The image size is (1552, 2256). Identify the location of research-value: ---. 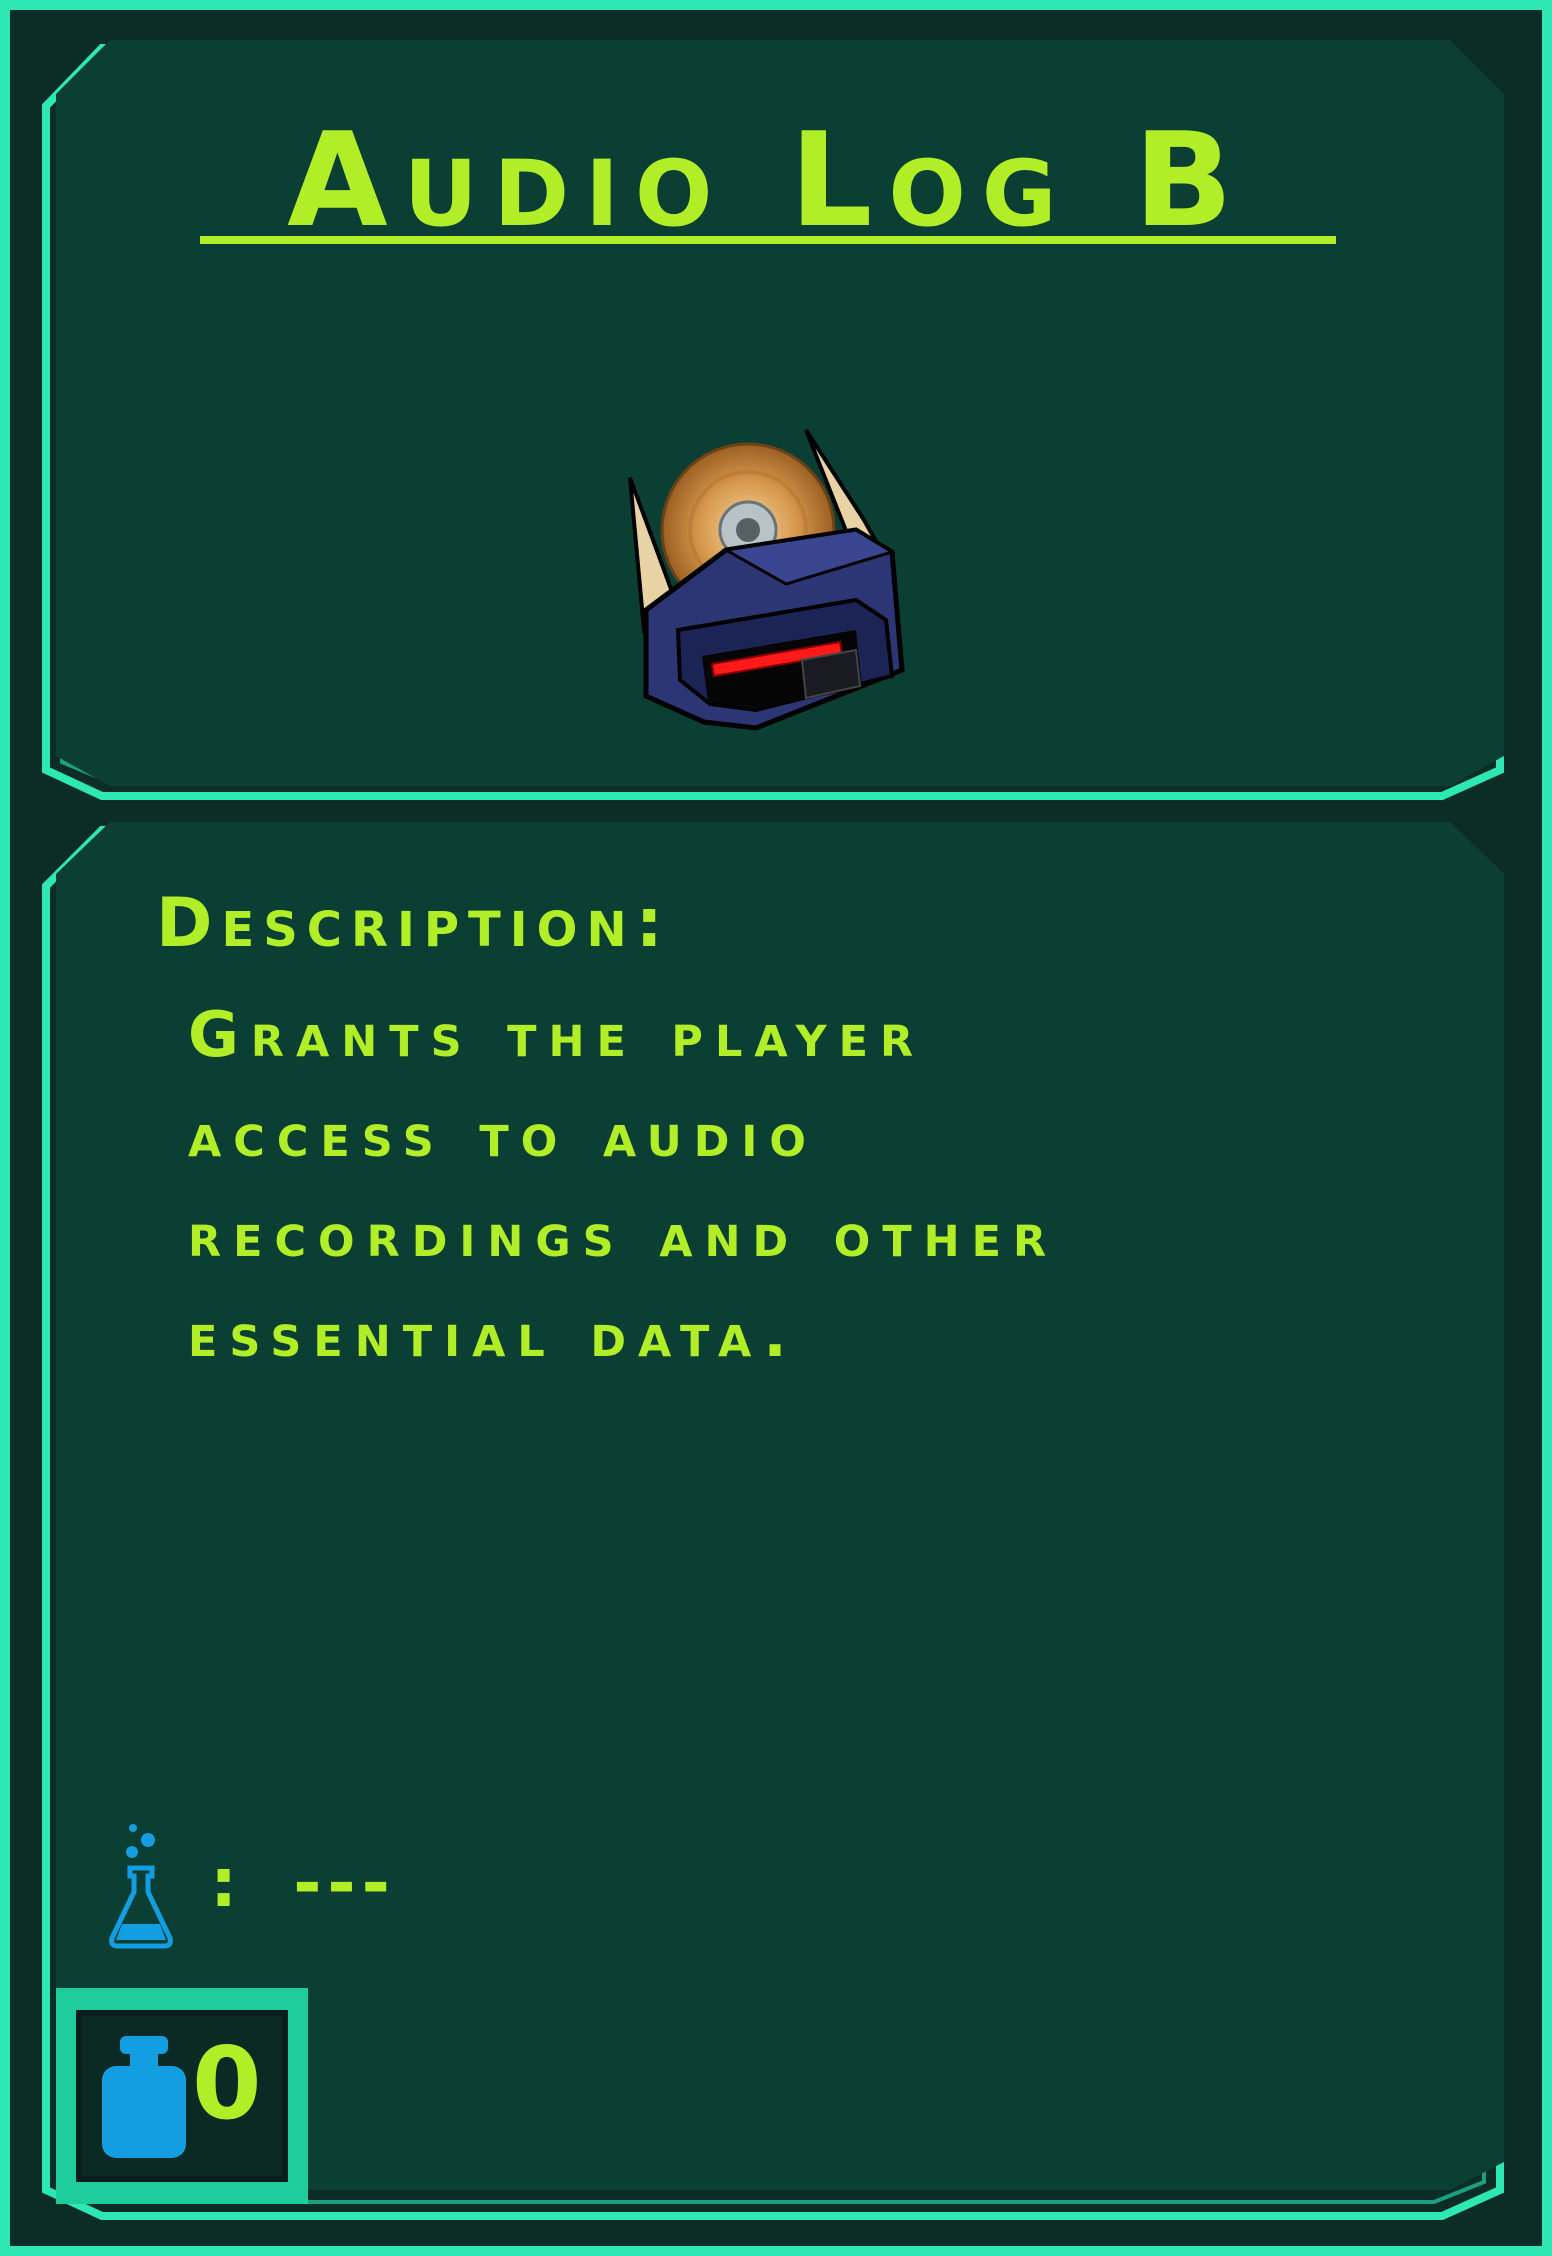
(344, 1883).